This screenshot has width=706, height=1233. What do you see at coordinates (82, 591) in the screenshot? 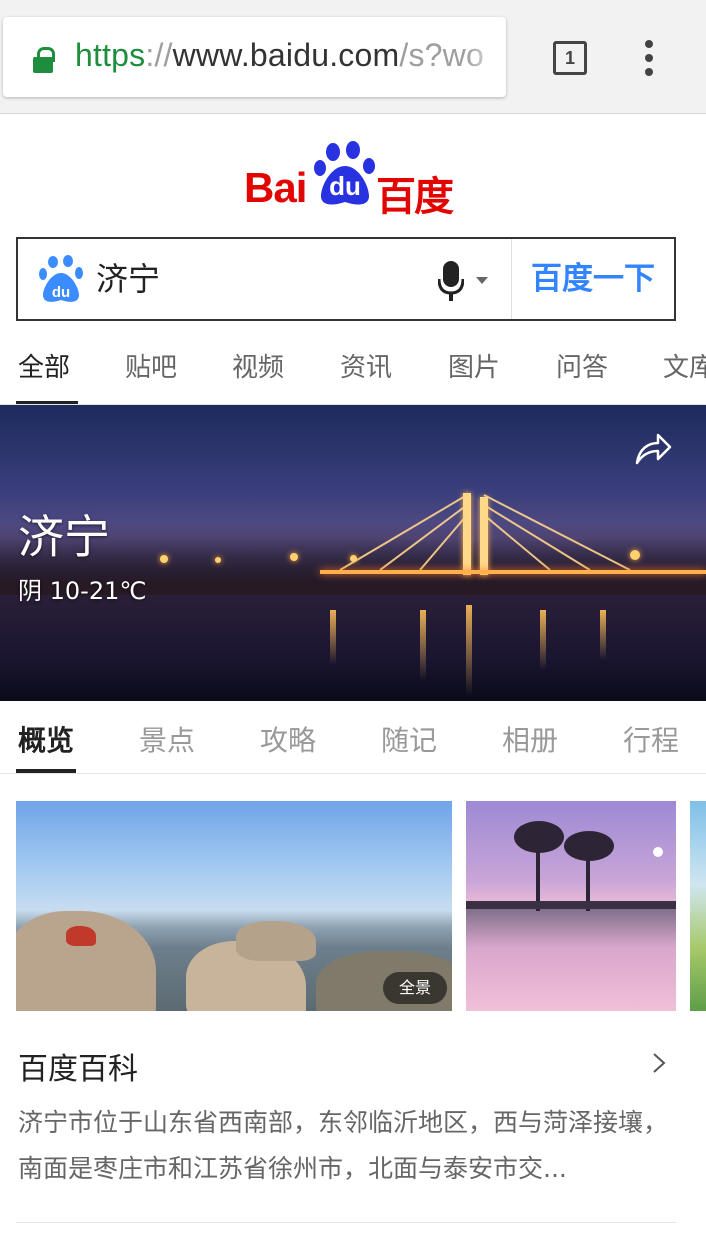
I see `city-weather: 阴 10-21℃` at bounding box center [82, 591].